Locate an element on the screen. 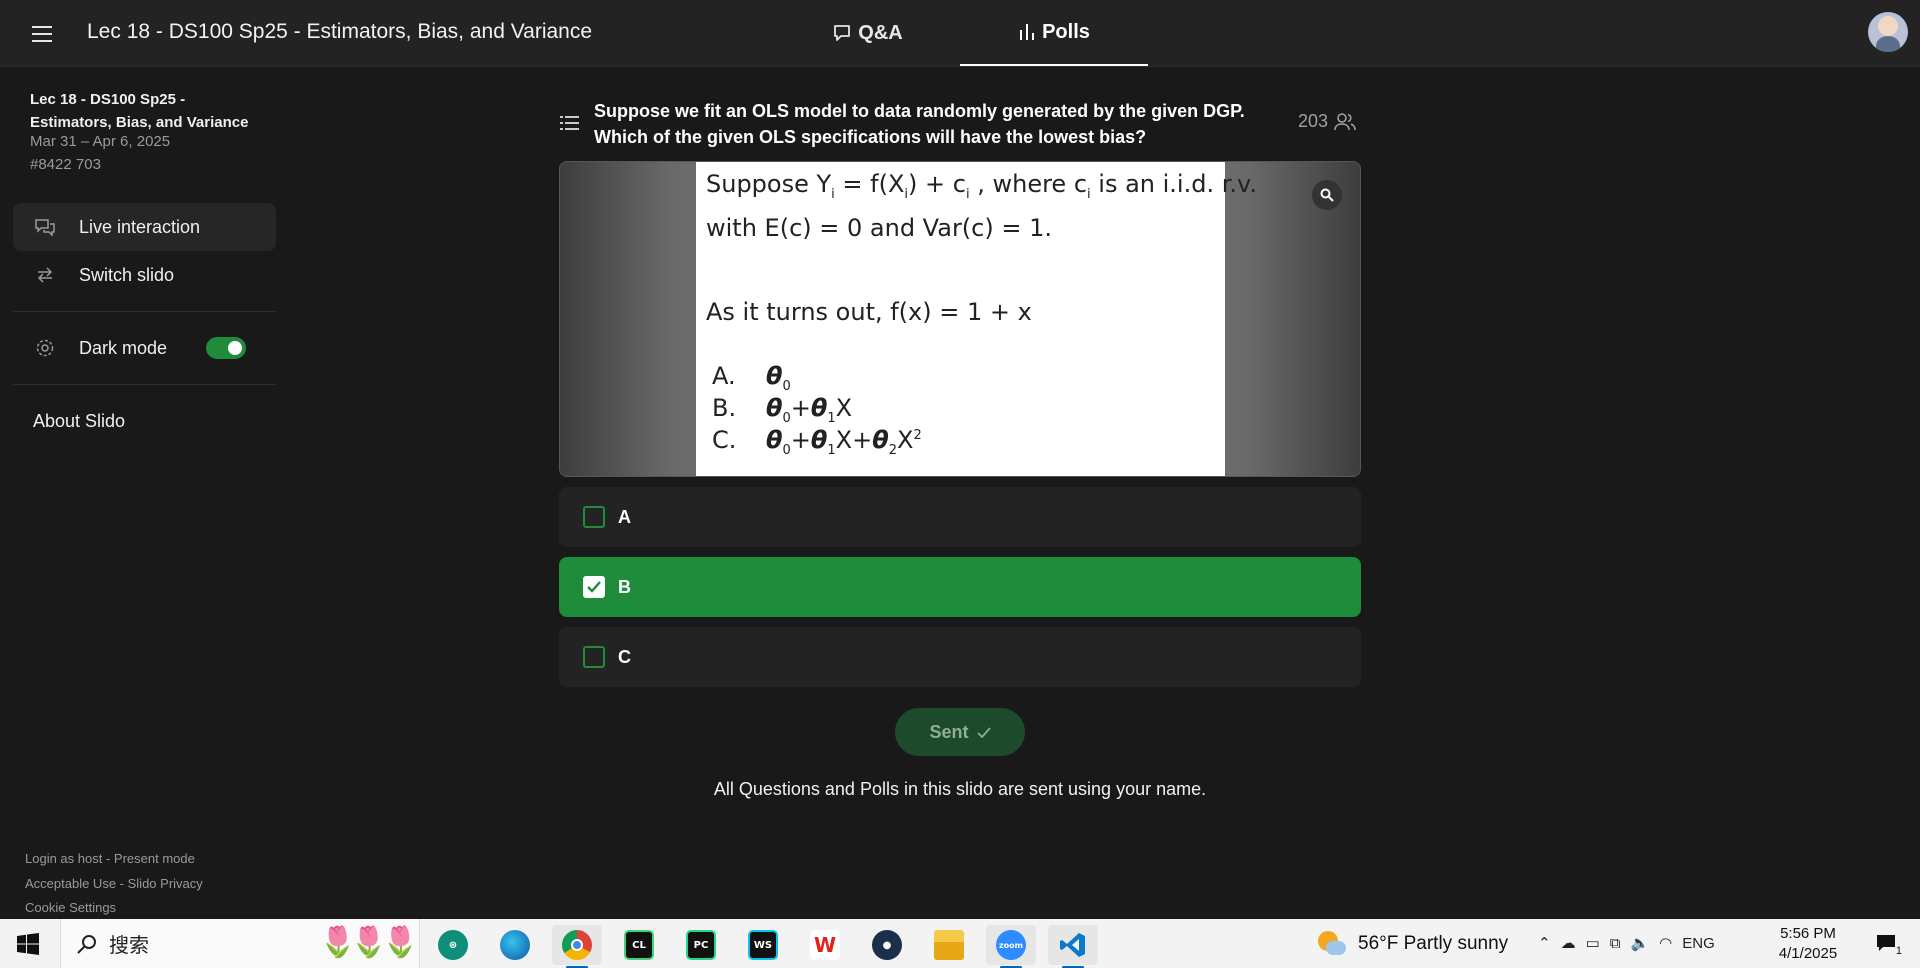 The image size is (1920, 968). chrome-icon is located at coordinates (577, 946).